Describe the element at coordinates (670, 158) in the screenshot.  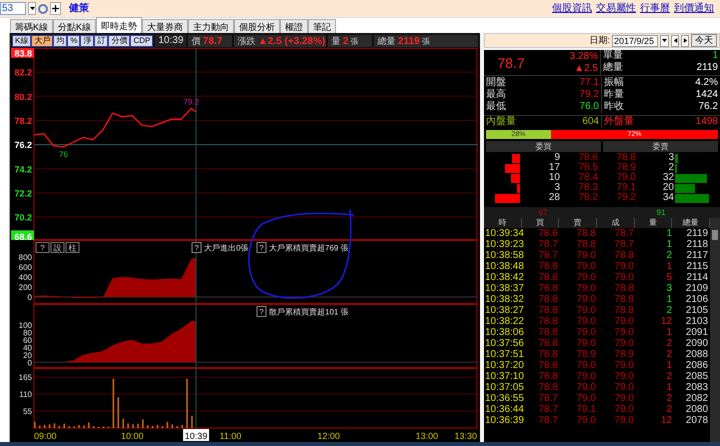
I see `ask-quantity: 3` at that location.